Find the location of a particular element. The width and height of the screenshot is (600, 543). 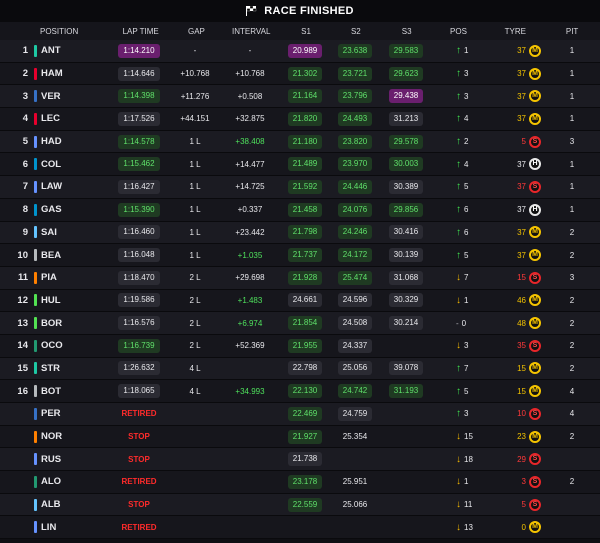

s1-cell: 21.164 is located at coordinates (305, 96).